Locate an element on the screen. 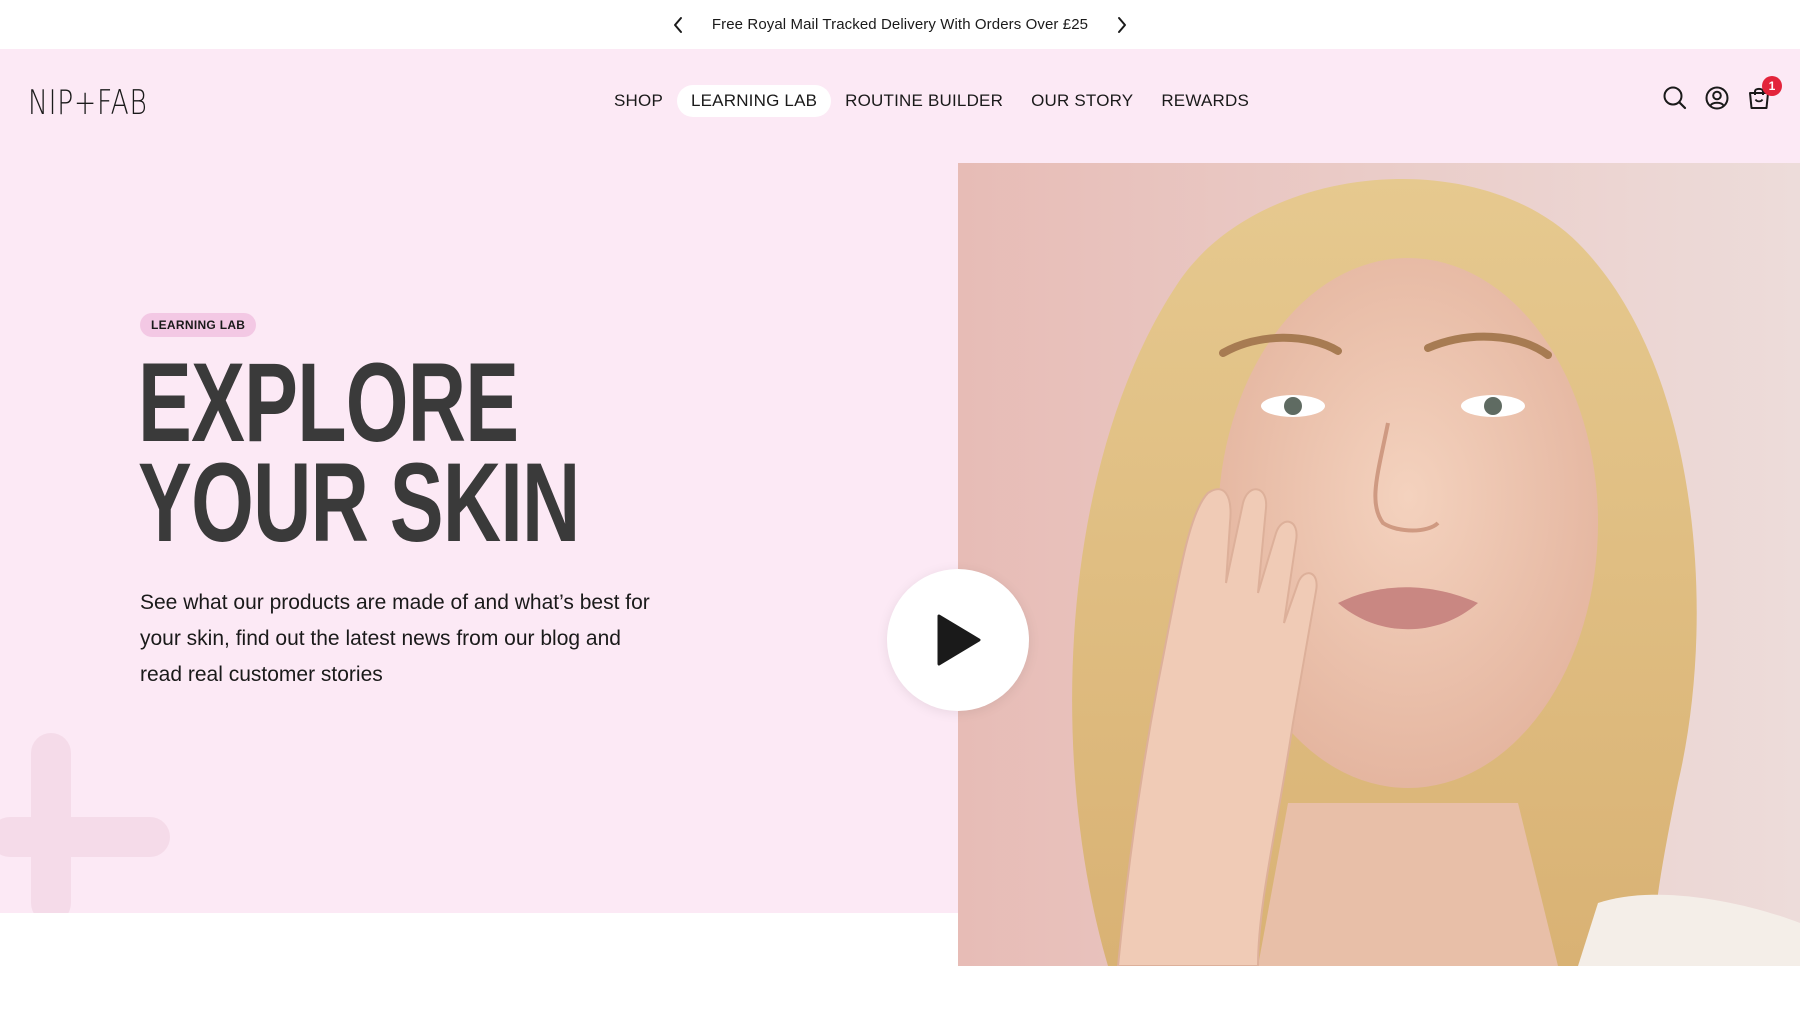 The width and height of the screenshot is (1800, 1029). headline-line-1: EXPLORE is located at coordinates (328, 402).